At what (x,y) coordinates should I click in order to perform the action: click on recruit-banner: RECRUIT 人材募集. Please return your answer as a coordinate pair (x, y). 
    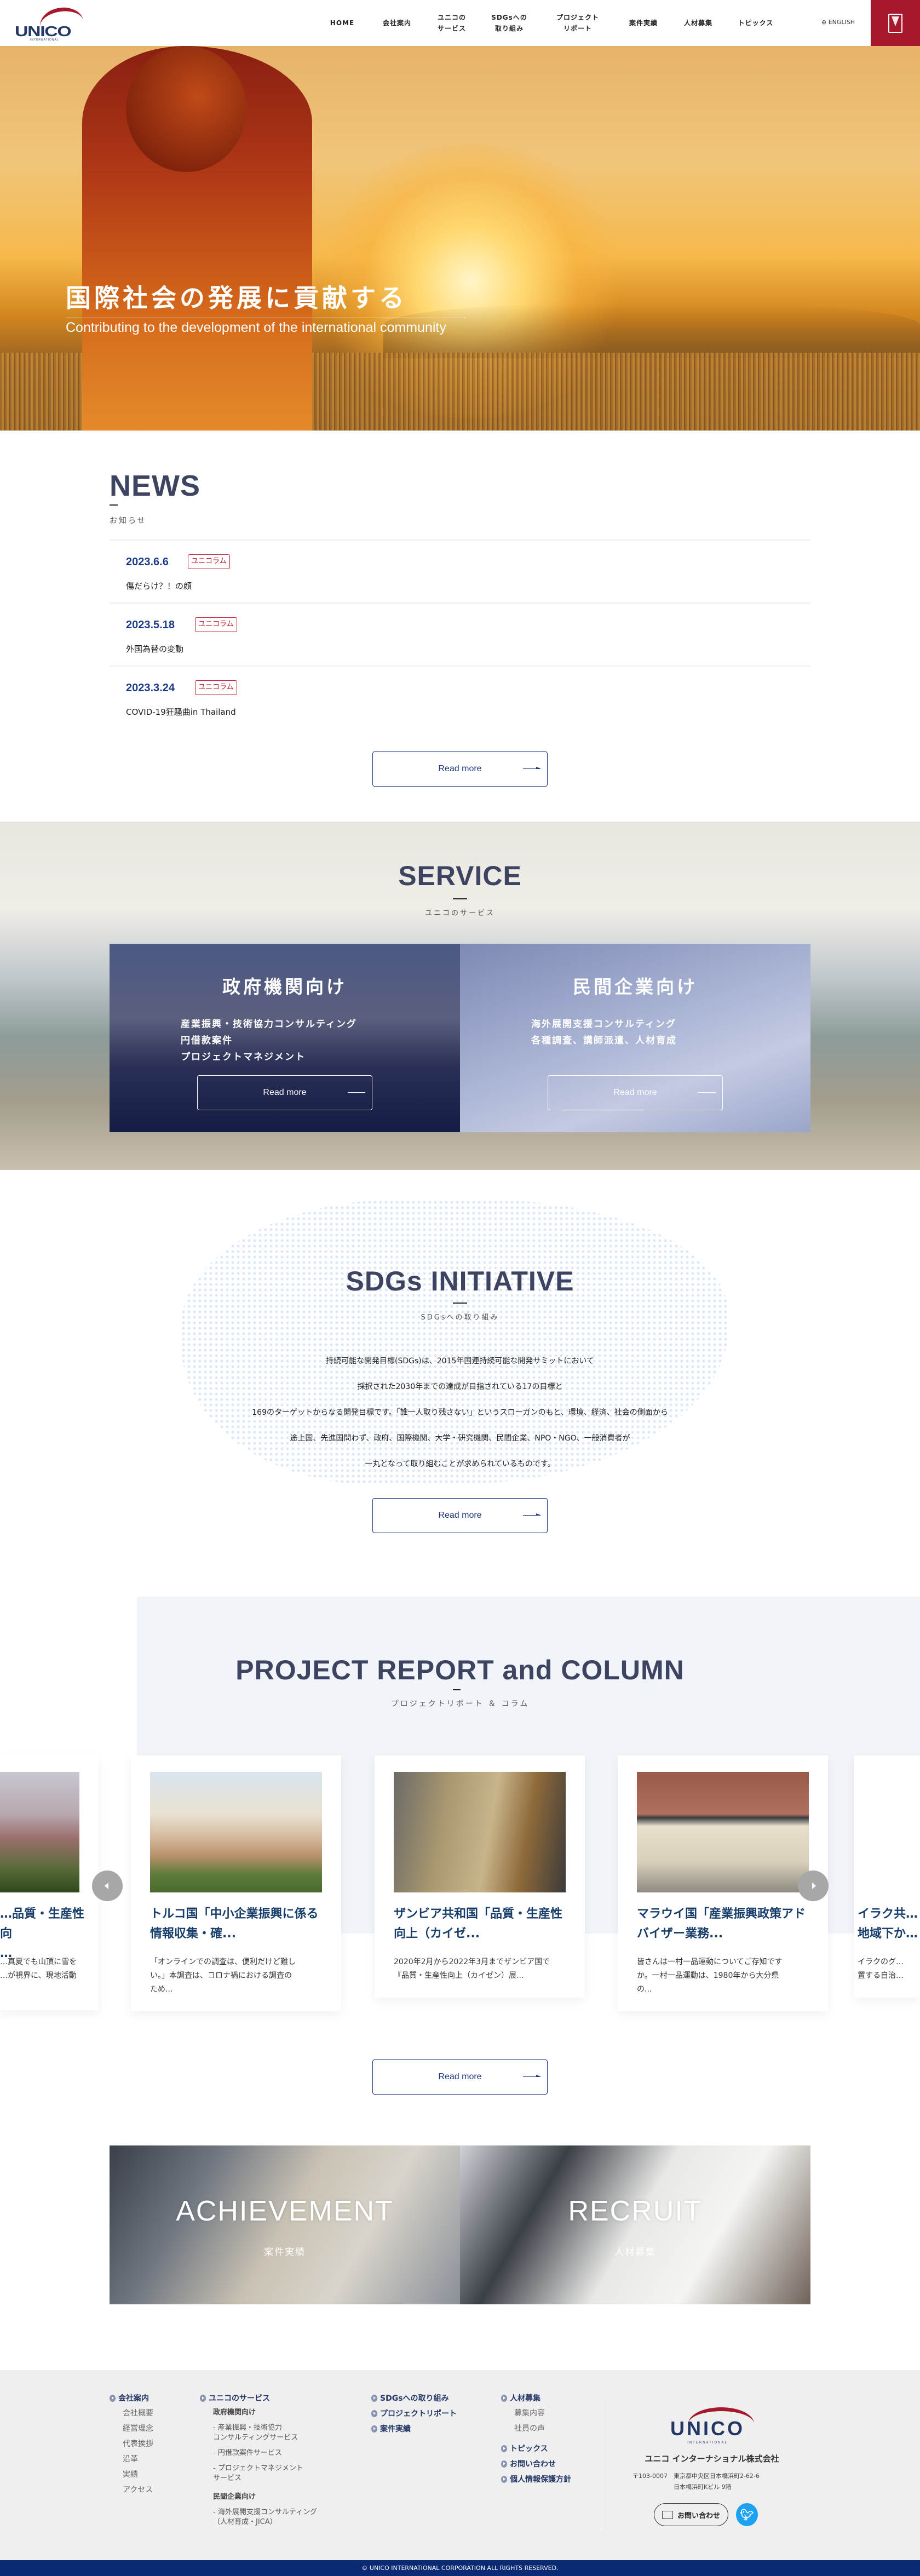
    Looking at the image, I should click on (635, 2224).